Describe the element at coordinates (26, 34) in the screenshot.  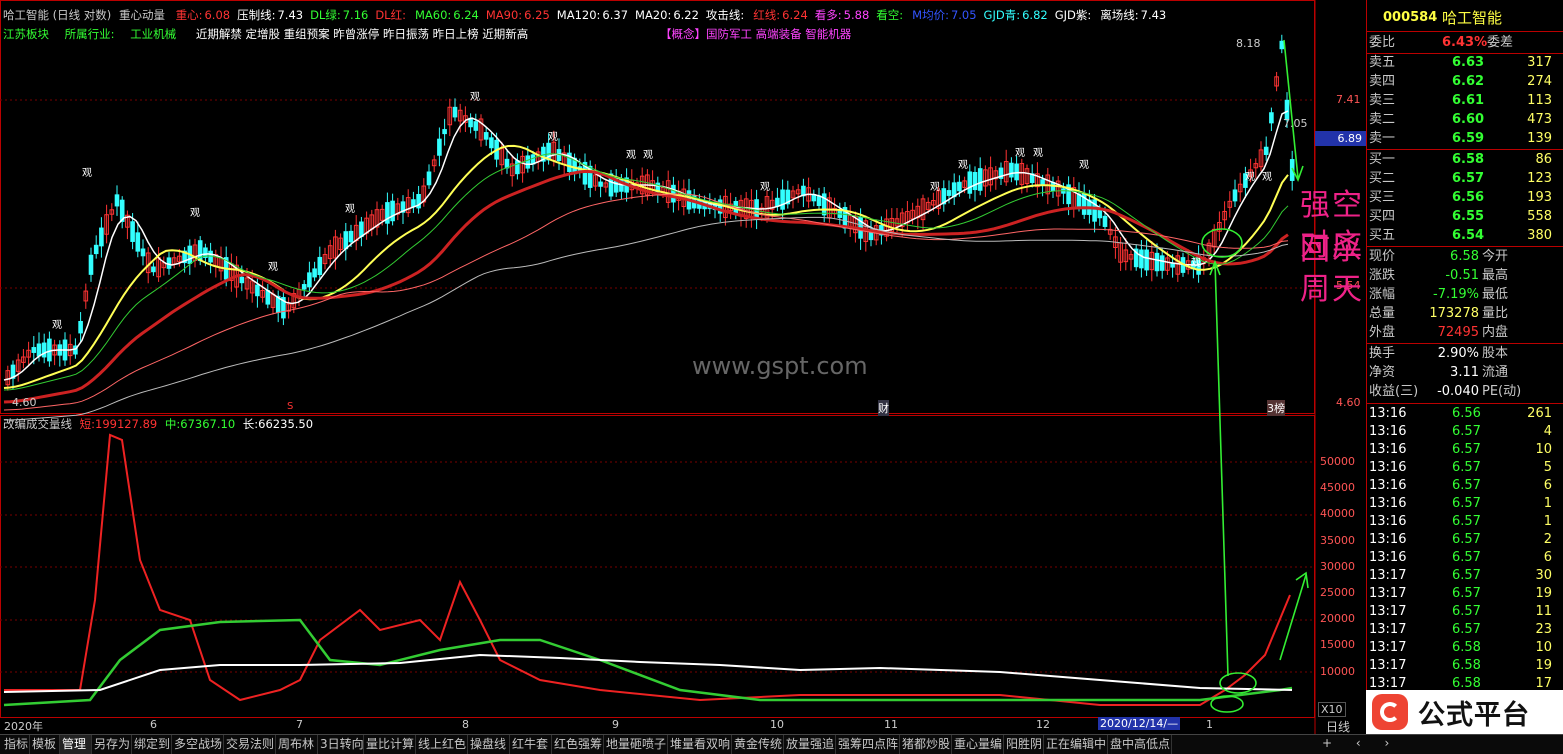
I see `board-tag: 江苏板块` at that location.